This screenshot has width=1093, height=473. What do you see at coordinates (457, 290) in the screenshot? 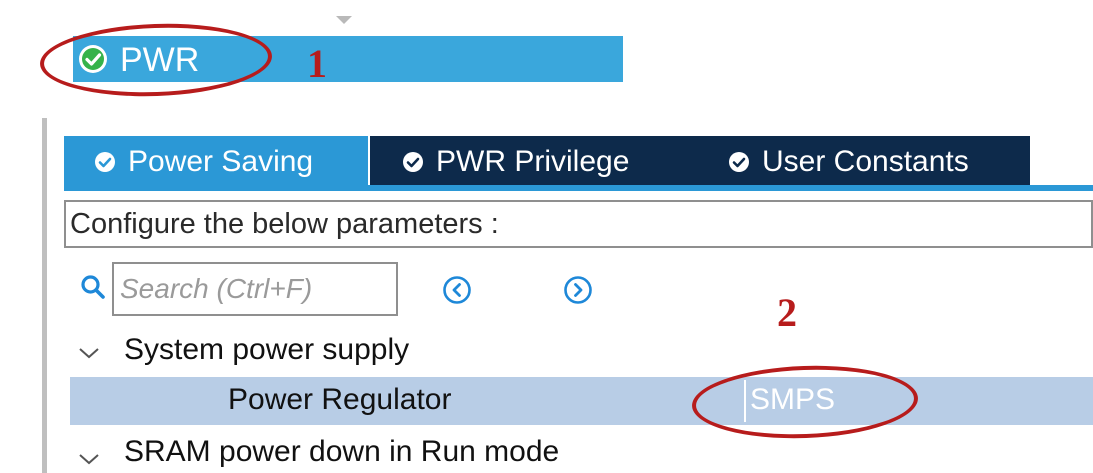
I see `chevron-left-circle-icon` at bounding box center [457, 290].